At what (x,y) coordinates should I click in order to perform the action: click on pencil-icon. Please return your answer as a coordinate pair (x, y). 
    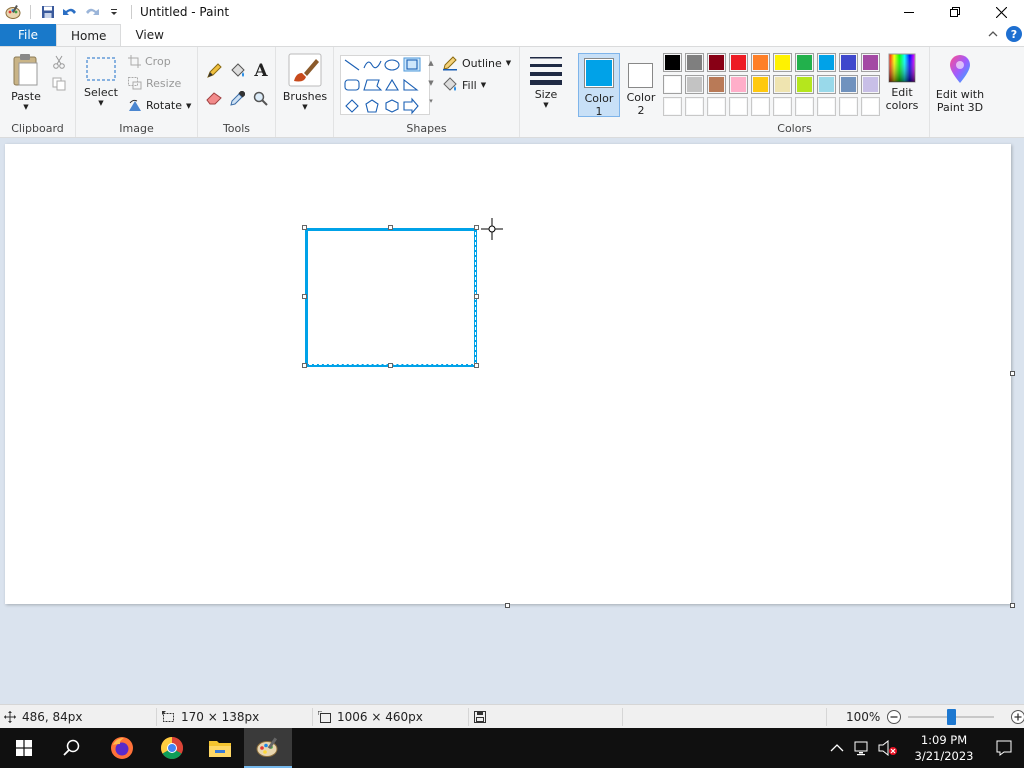
    Looking at the image, I should click on (214, 70).